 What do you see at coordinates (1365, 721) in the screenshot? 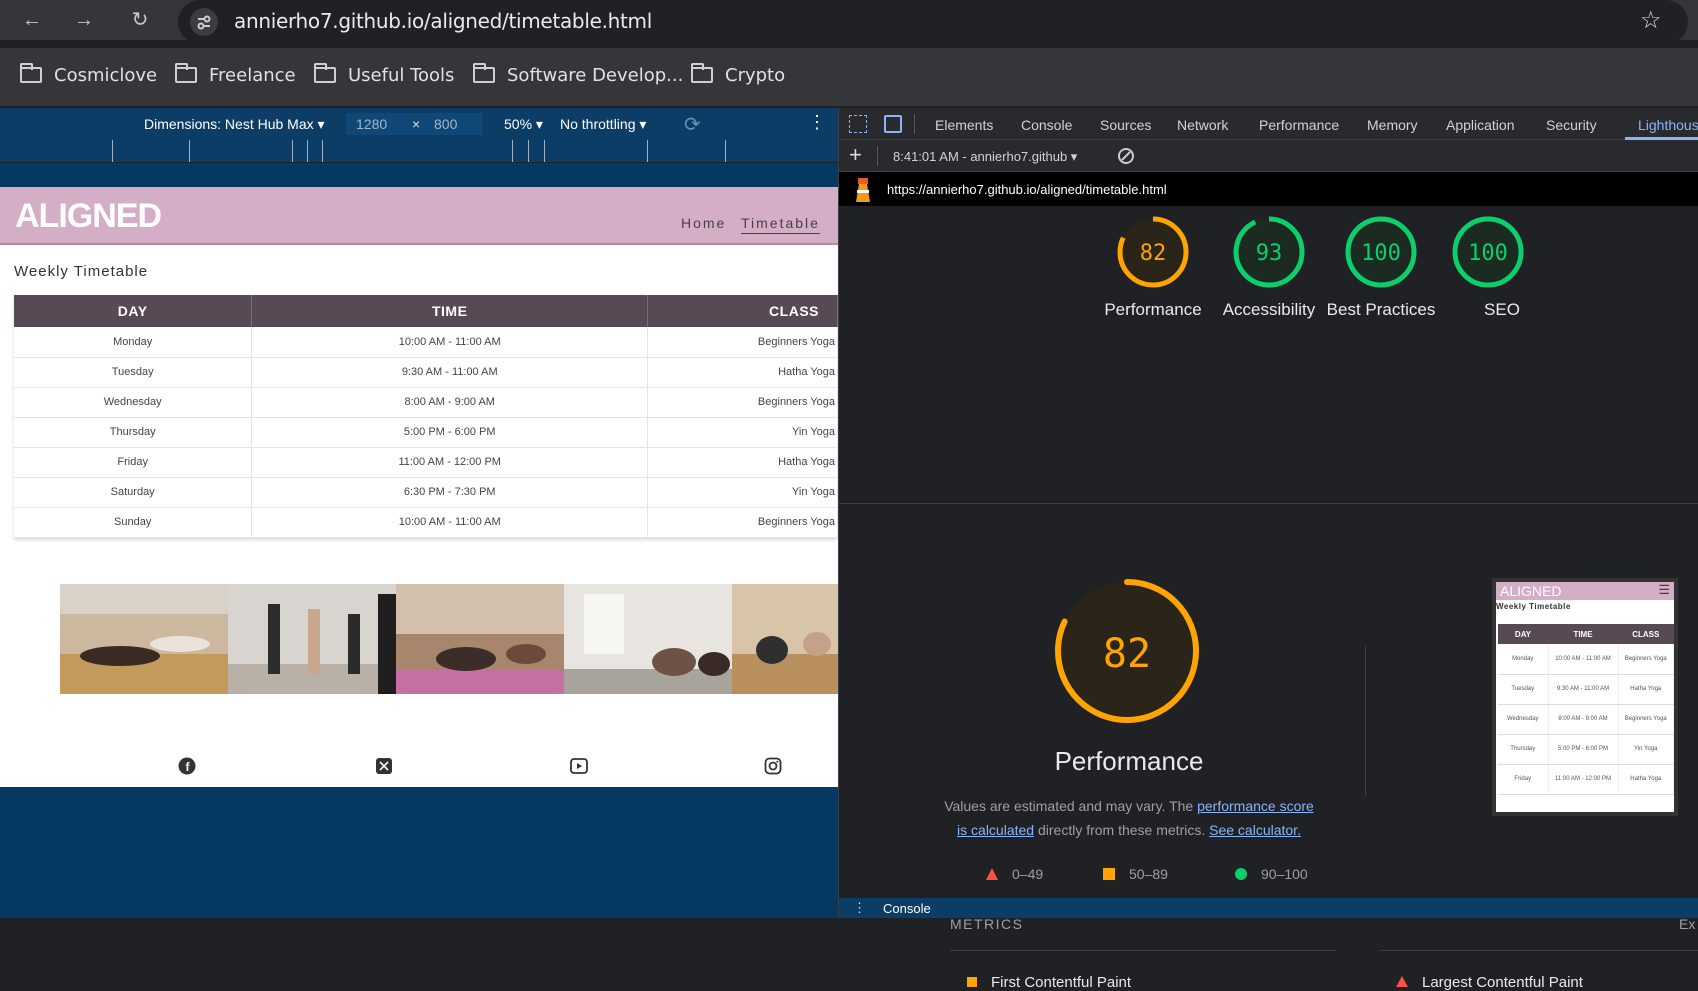
I see `perf-divider` at bounding box center [1365, 721].